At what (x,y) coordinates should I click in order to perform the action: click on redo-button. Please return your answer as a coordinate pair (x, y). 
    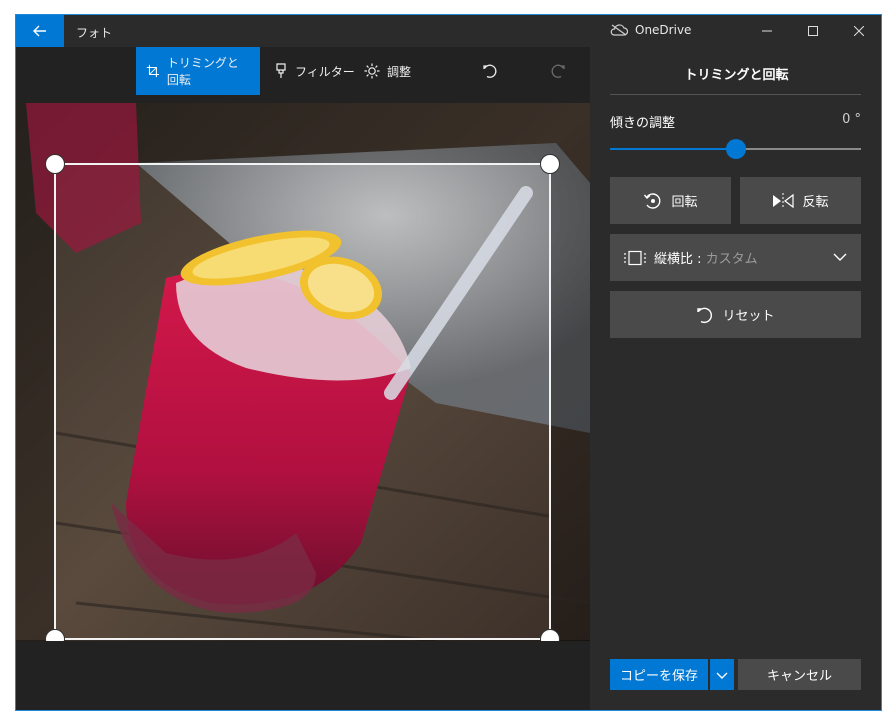
    Looking at the image, I should click on (558, 71).